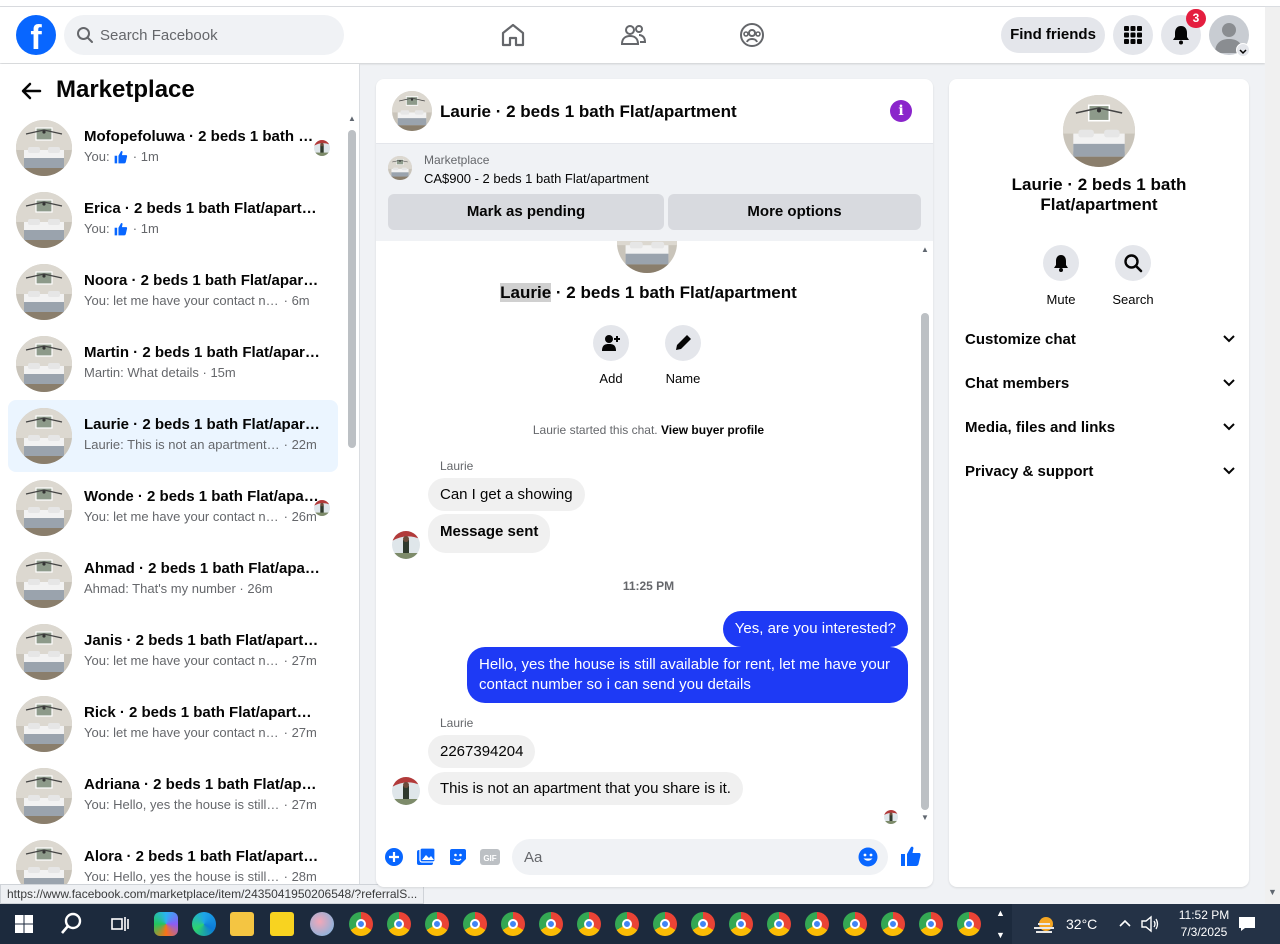 The height and width of the screenshot is (944, 1280). I want to click on conversation-time: 1m, so click(149, 228).